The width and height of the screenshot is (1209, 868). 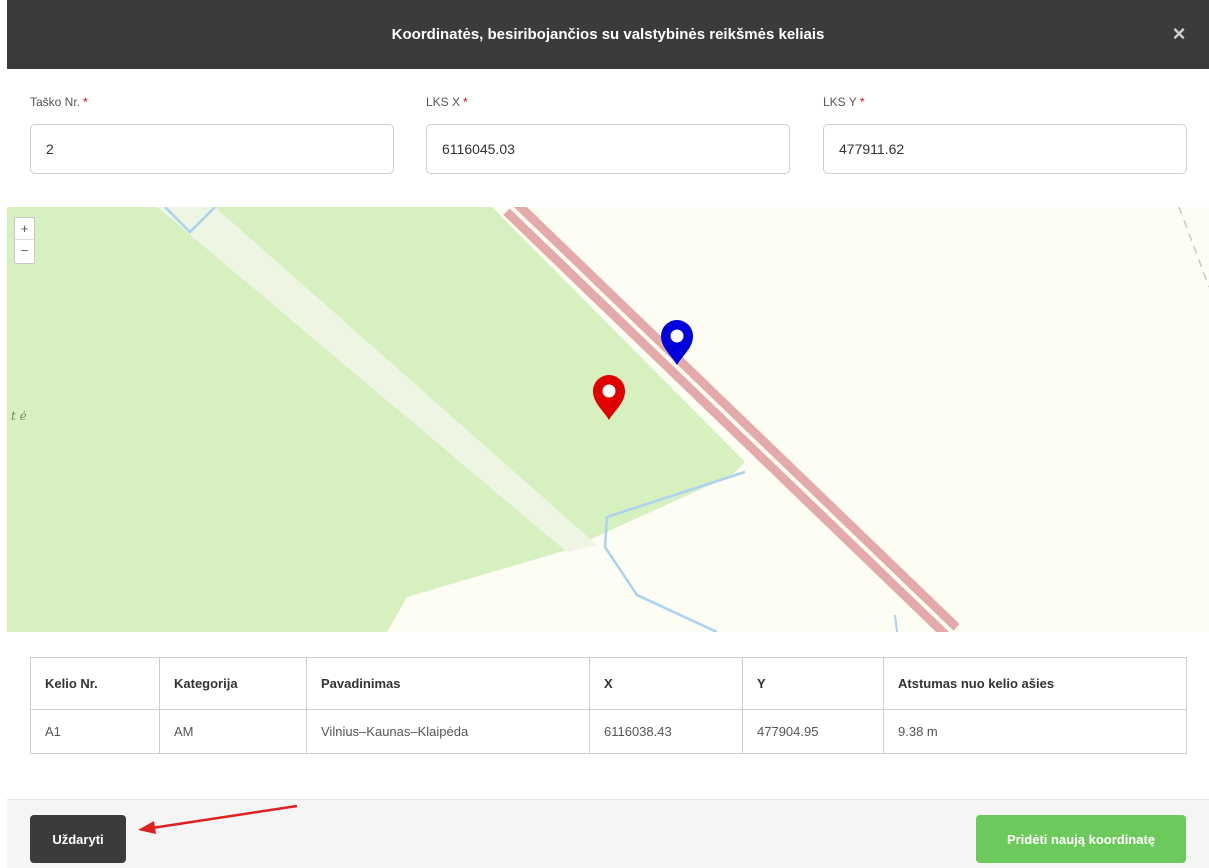 I want to click on table-cell: Vilnius–Kaunas–Klaipėda, so click(x=448, y=731).